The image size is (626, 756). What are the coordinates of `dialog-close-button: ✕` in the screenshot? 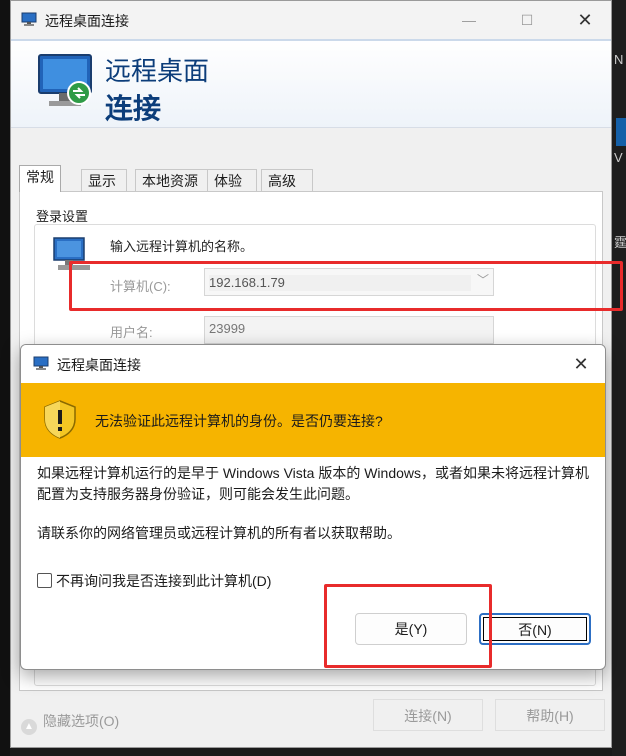 It's located at (581, 364).